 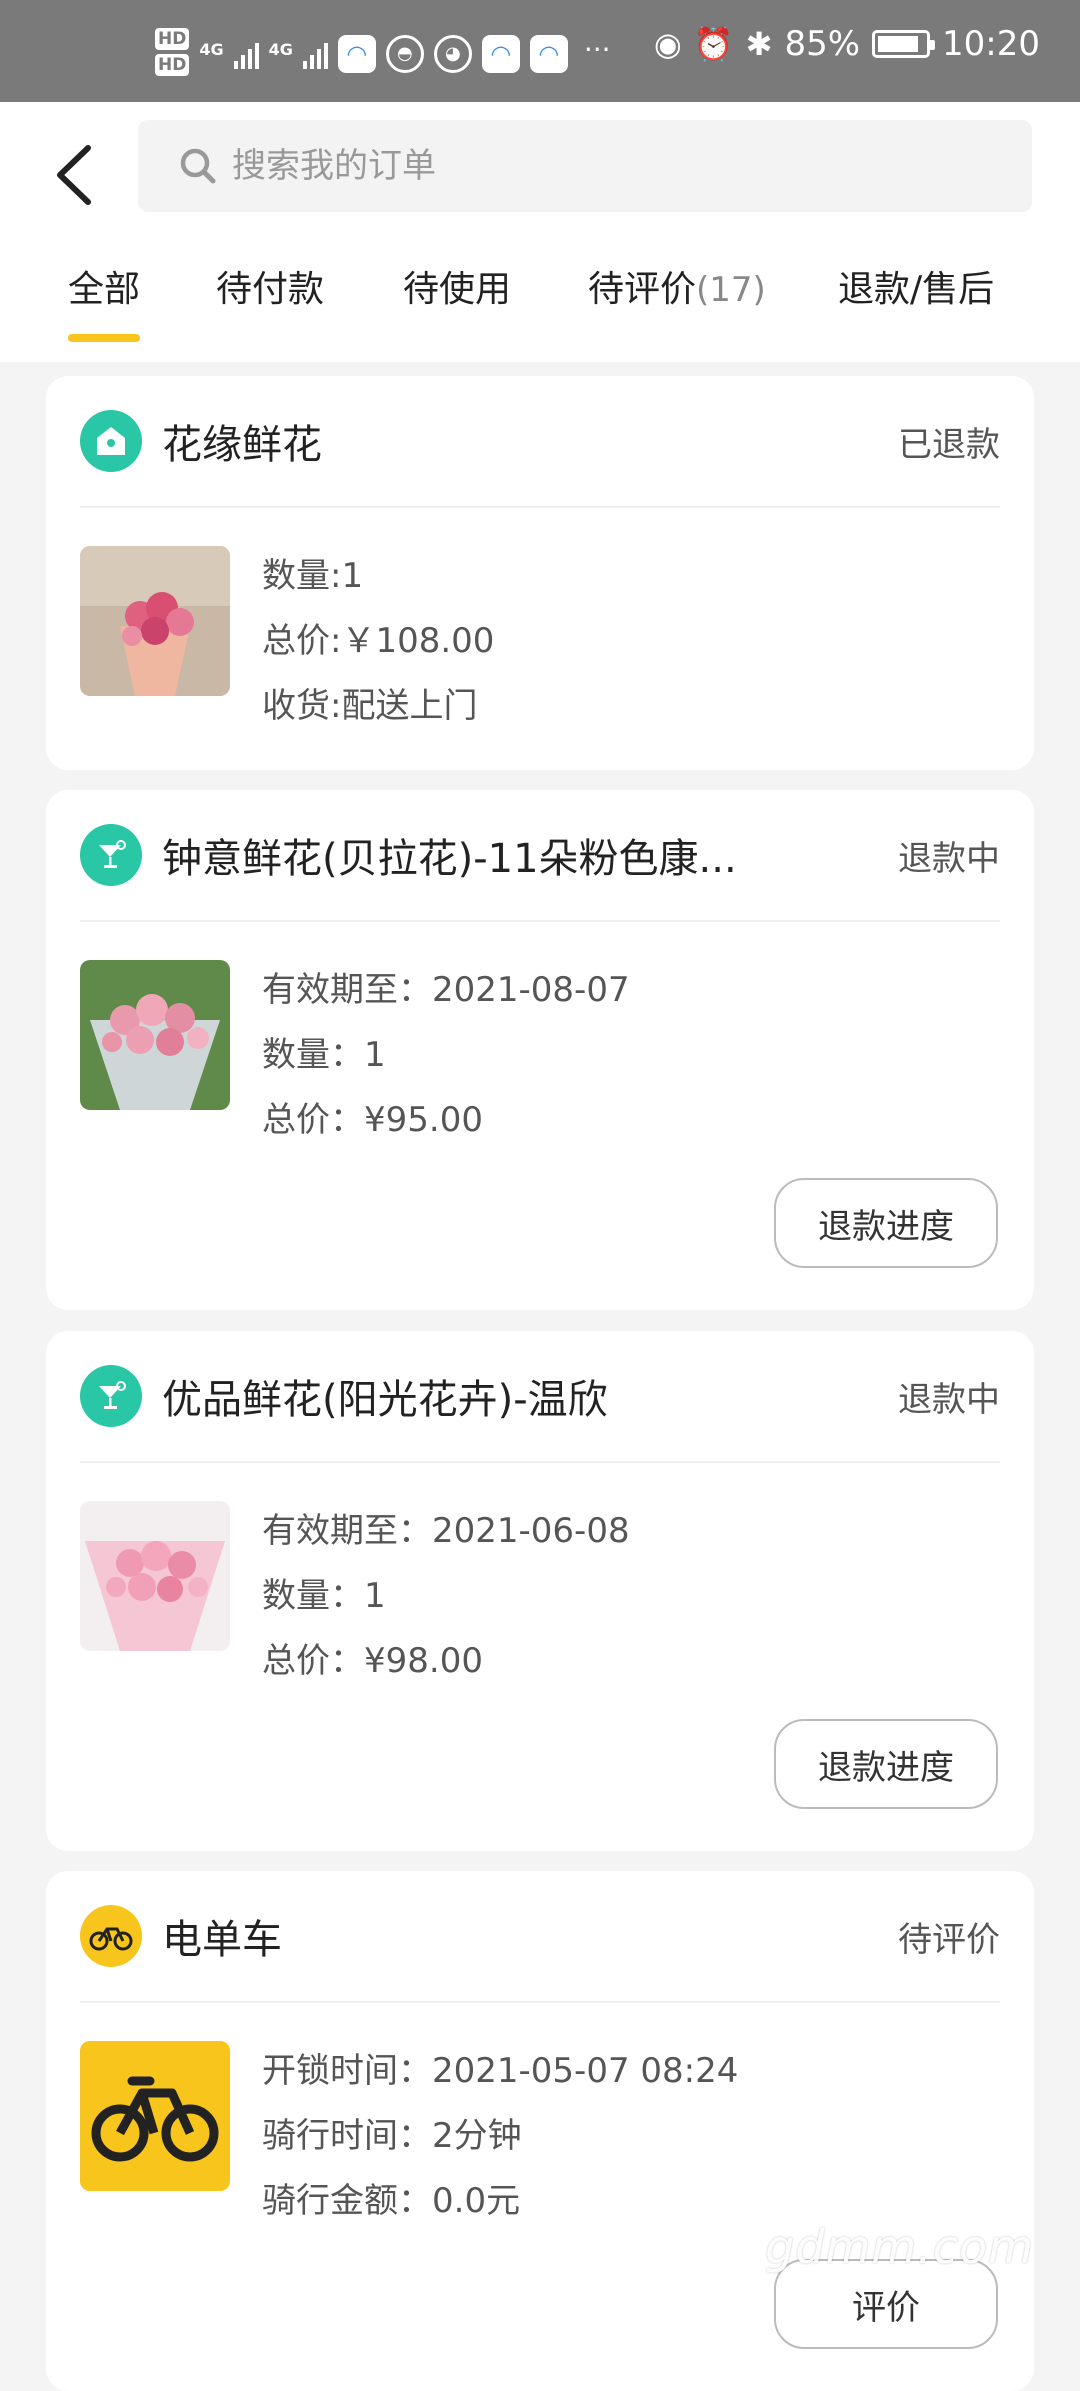 What do you see at coordinates (501, 54) in the screenshot?
I see `app-notification-icon-2: ◠` at bounding box center [501, 54].